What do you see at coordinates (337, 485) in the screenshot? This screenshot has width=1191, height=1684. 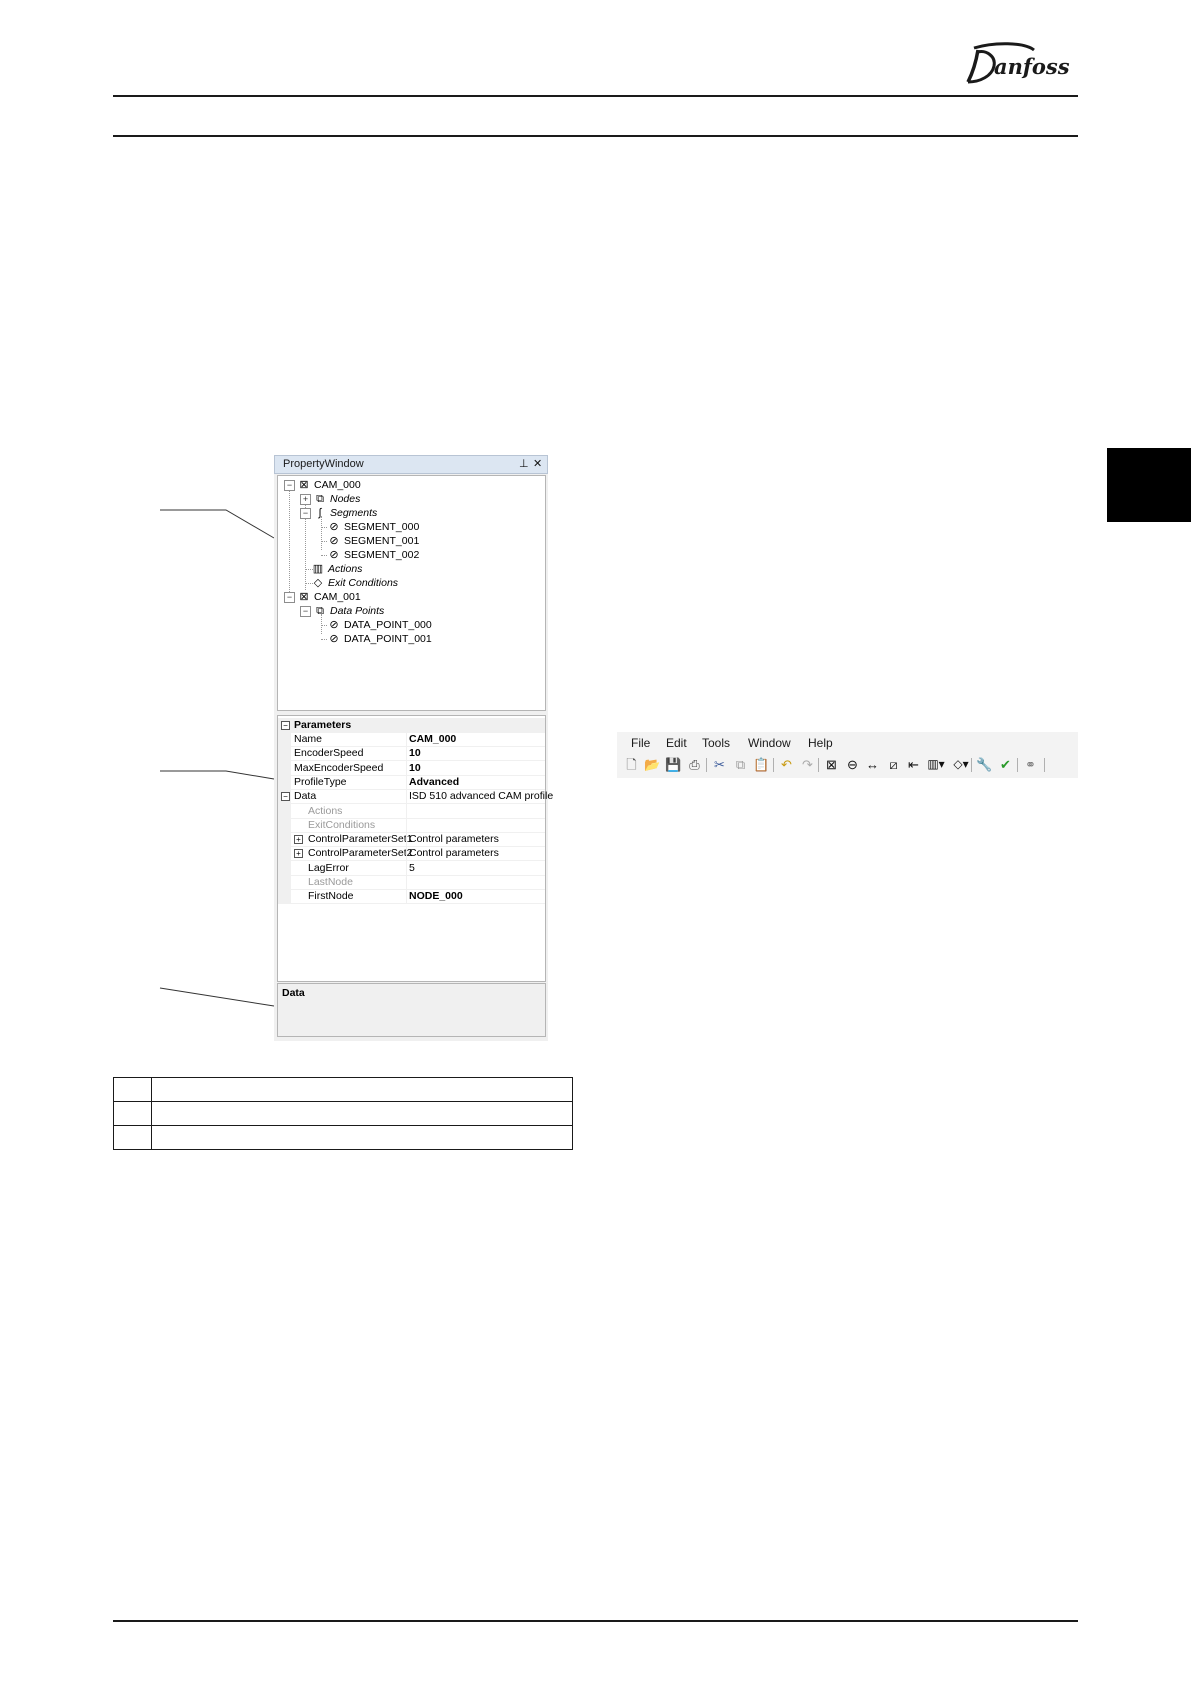 I see `tree-node-label: CAM_000` at bounding box center [337, 485].